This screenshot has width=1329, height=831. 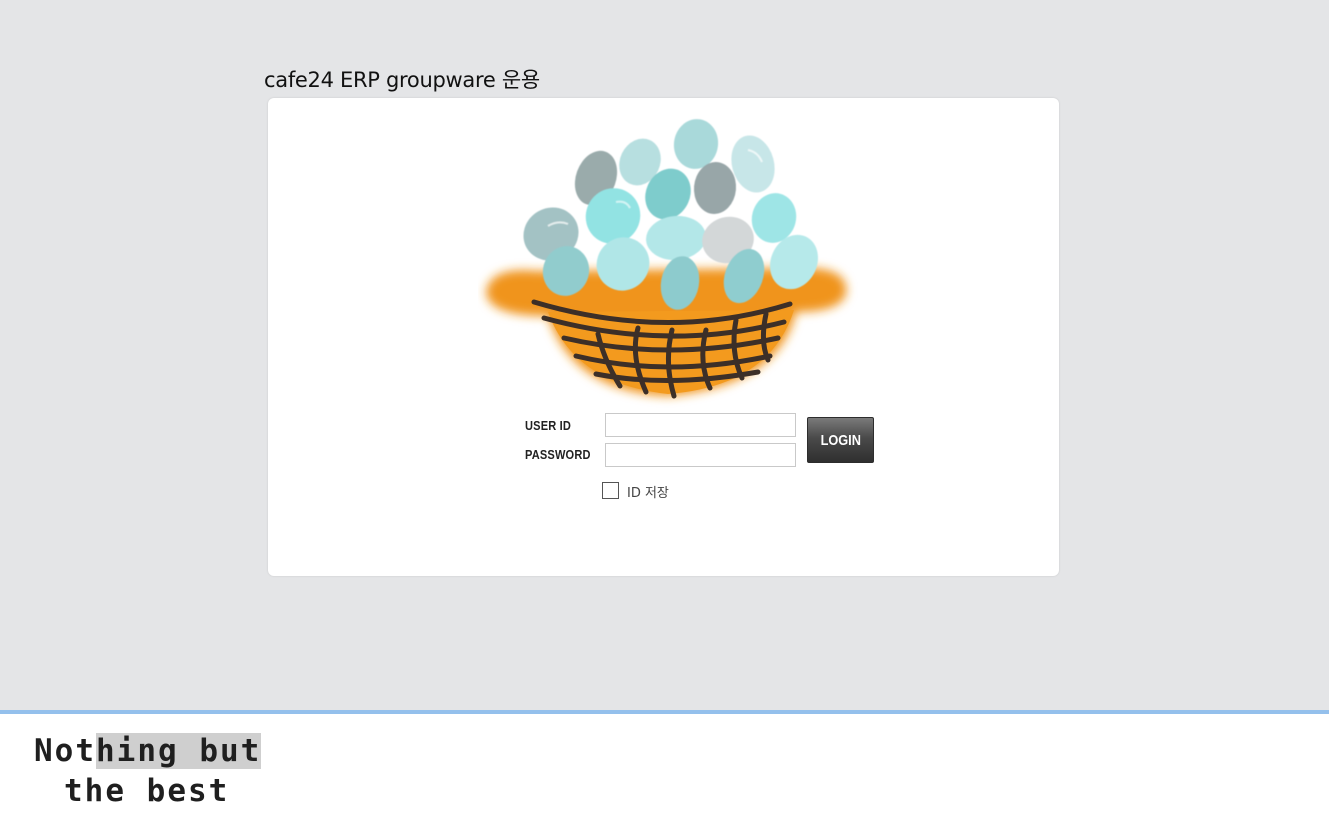 I want to click on password-input, so click(x=700, y=455).